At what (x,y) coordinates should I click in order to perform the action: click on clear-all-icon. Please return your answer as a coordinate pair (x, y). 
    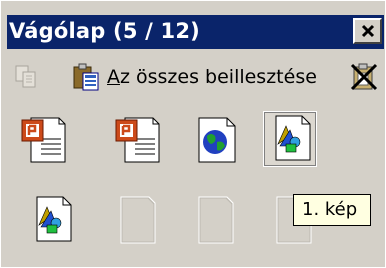
    Looking at the image, I should click on (364, 77).